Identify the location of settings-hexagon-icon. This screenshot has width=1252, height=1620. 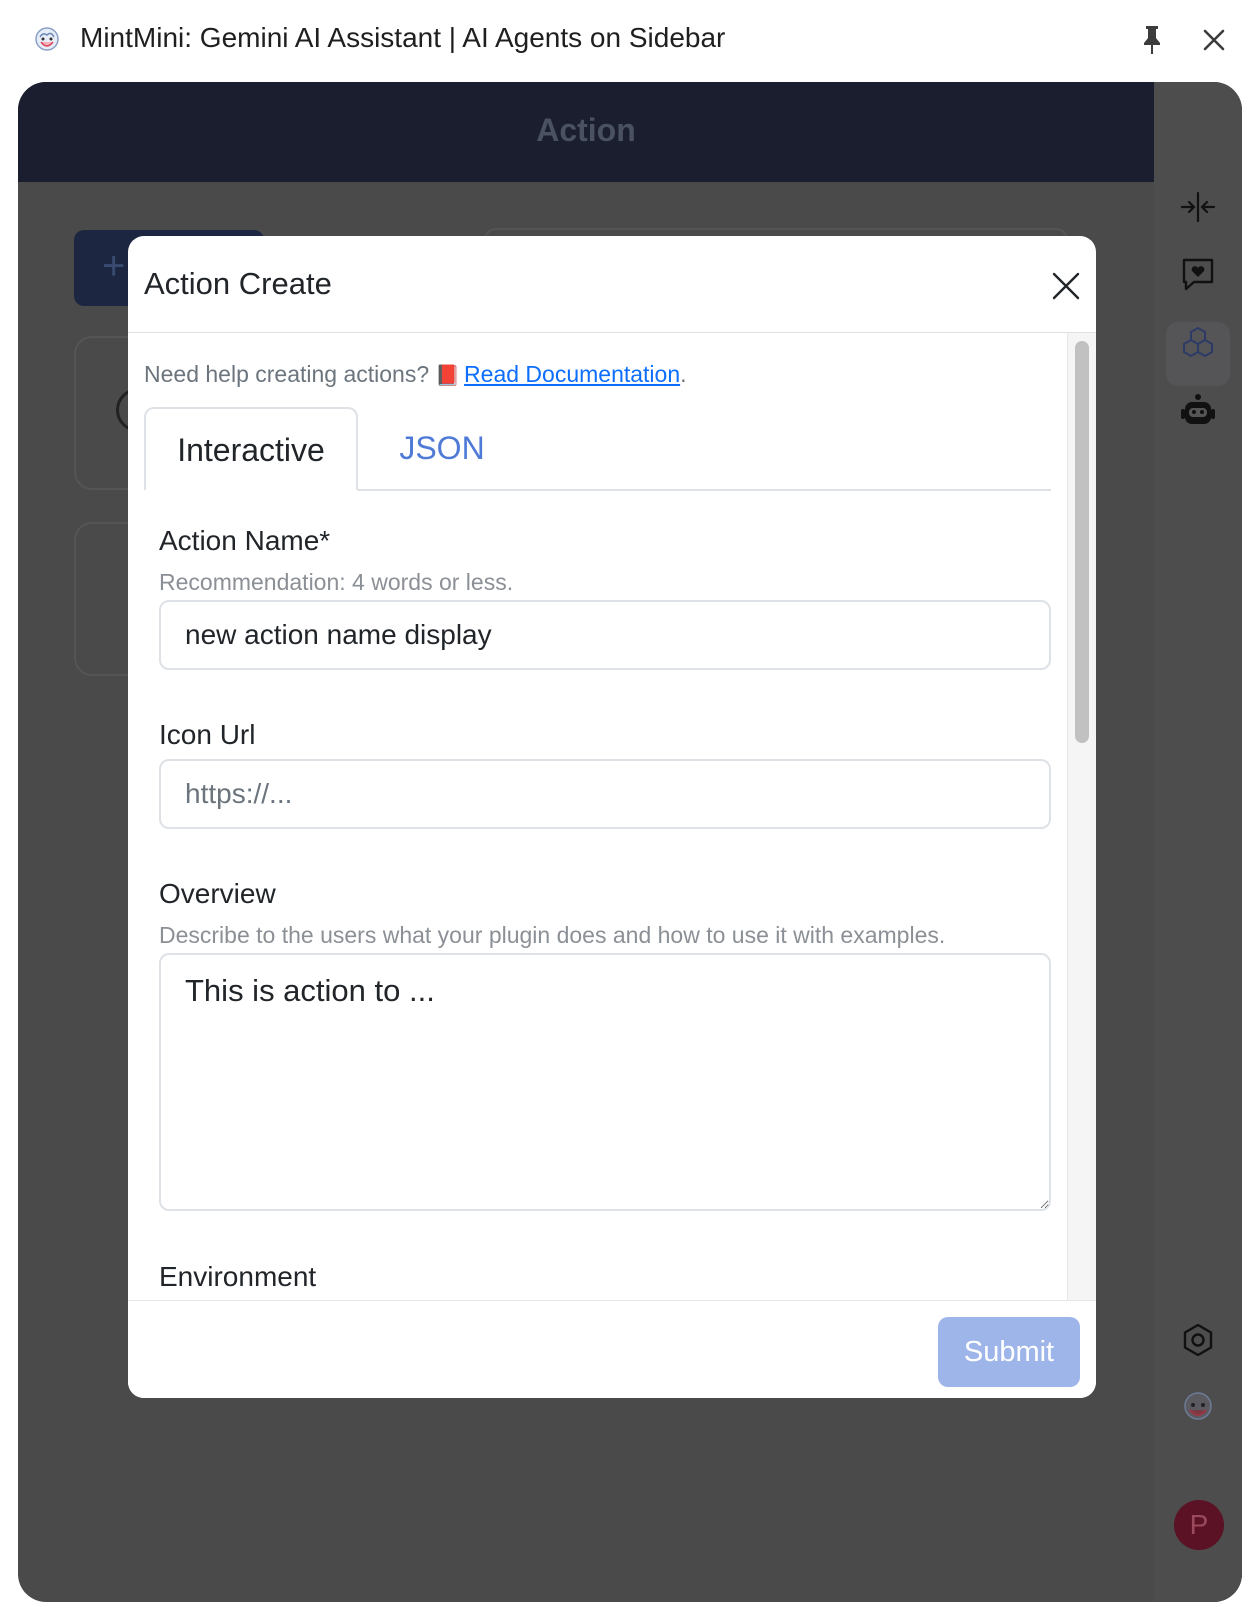
(1198, 1340).